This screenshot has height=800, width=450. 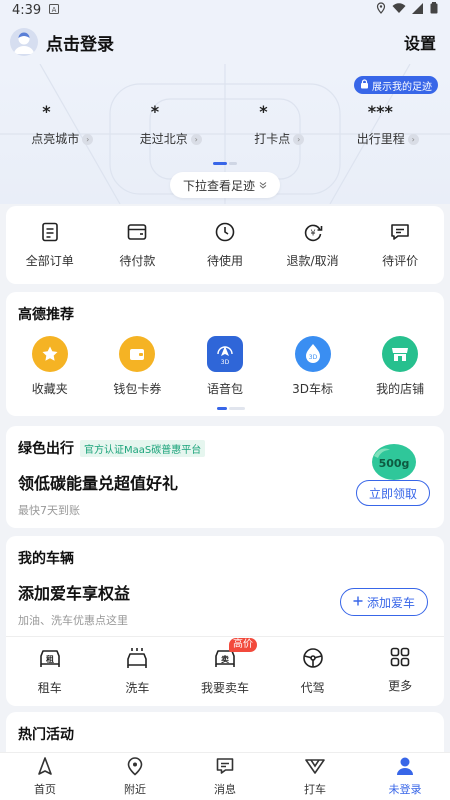 I want to click on comment-icon, so click(x=400, y=233).